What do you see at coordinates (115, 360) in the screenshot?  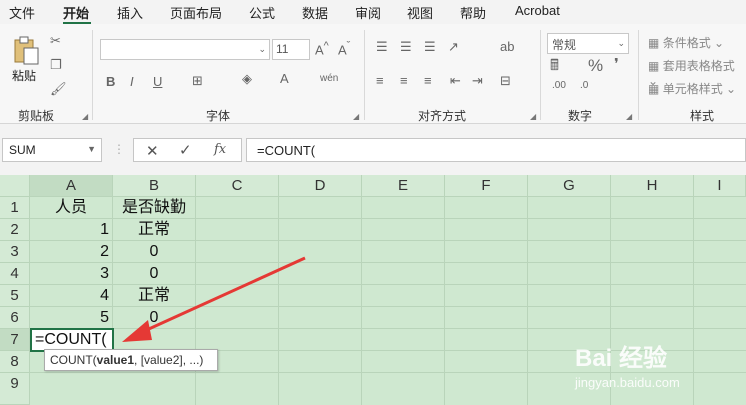 I see `tooltip-arg-current: value1` at bounding box center [115, 360].